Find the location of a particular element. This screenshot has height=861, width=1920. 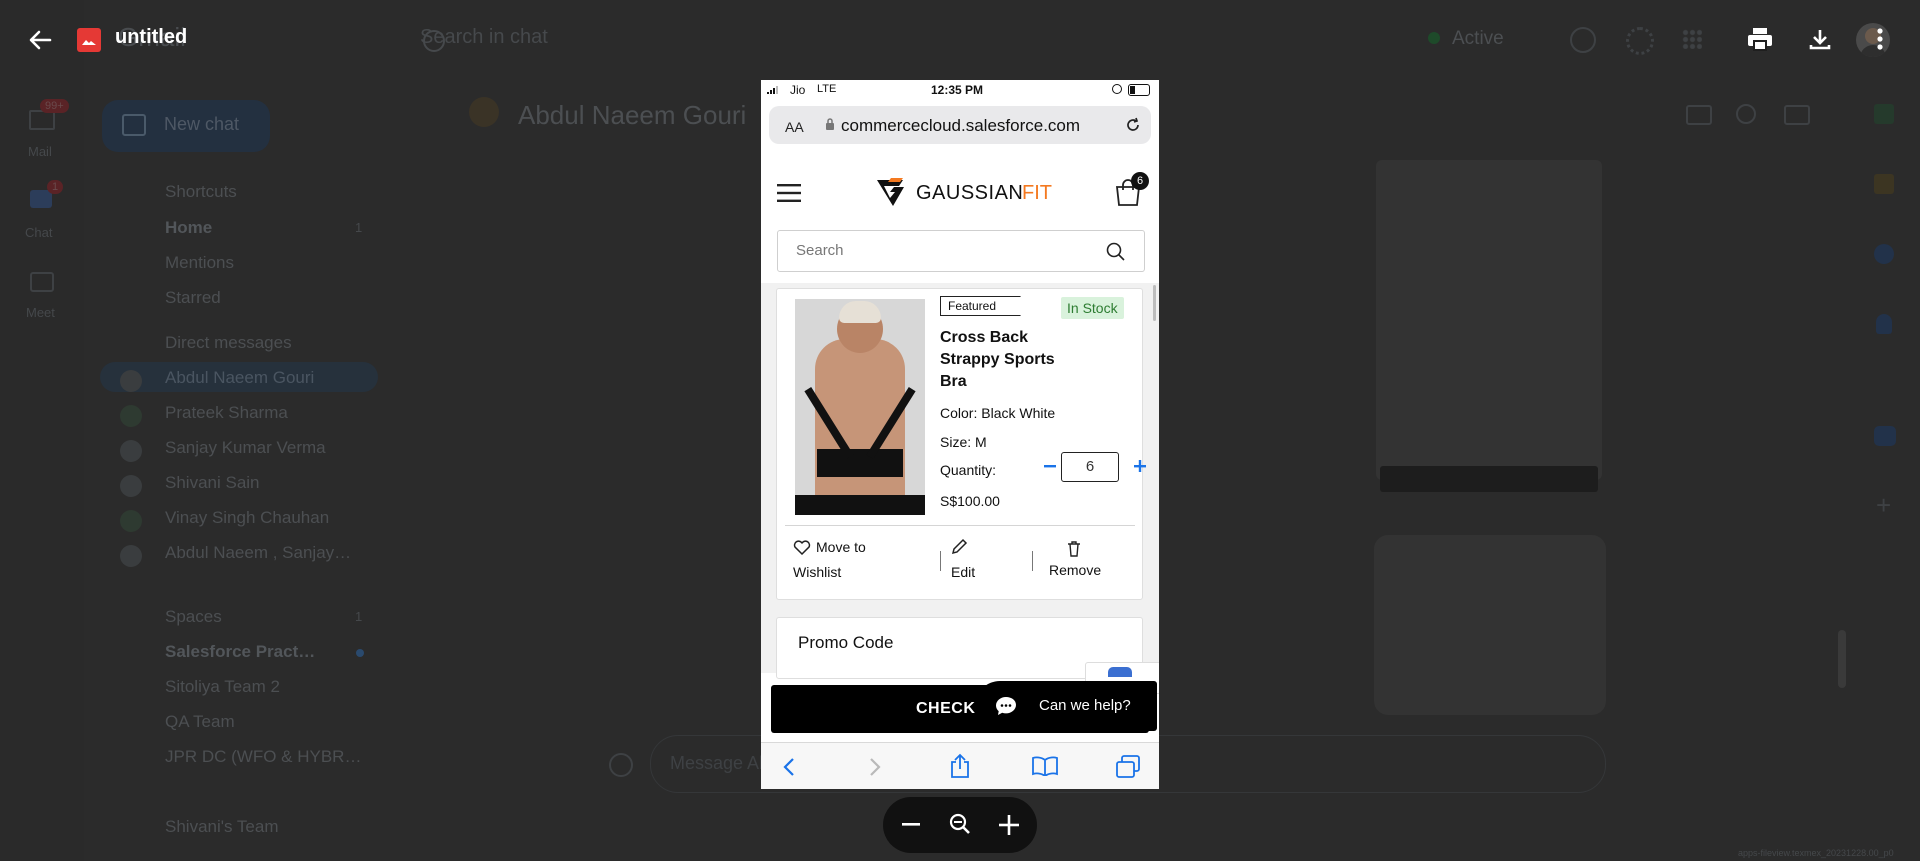

dm-item: Vinay Singh Chauhan is located at coordinates (247, 517).